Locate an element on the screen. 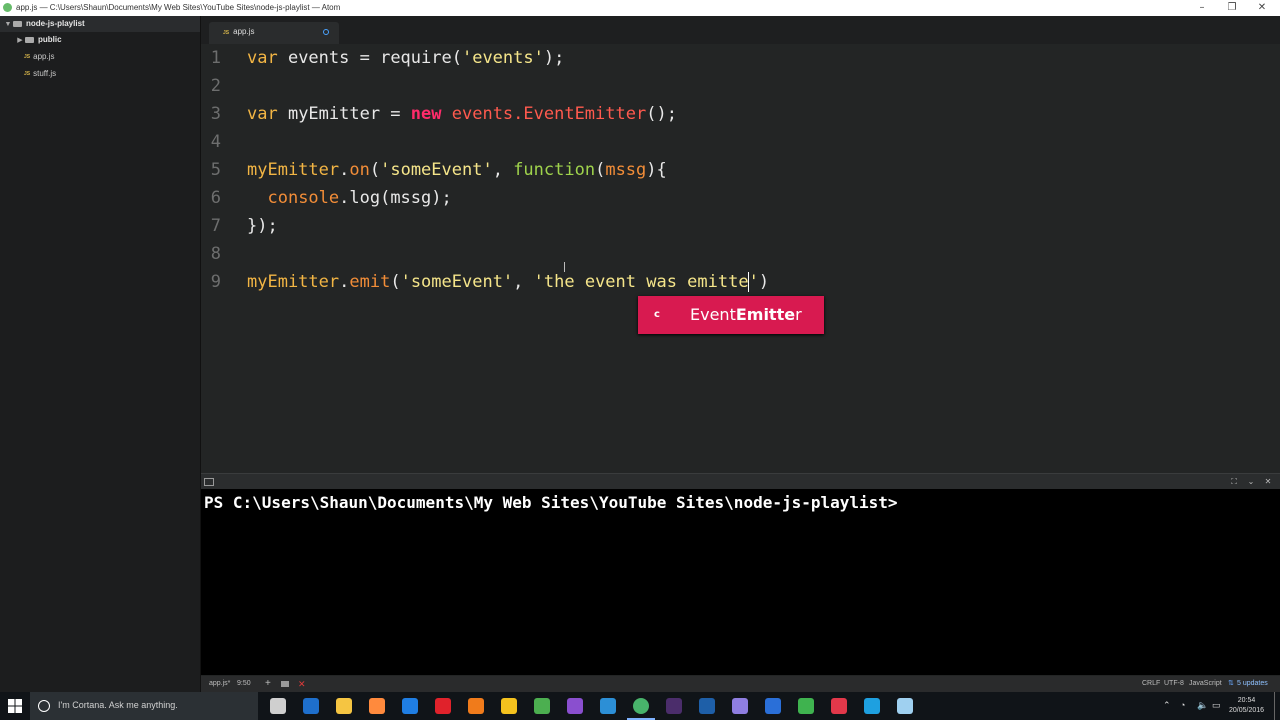  network-icon: ◔ is located at coordinates (1182, 705).